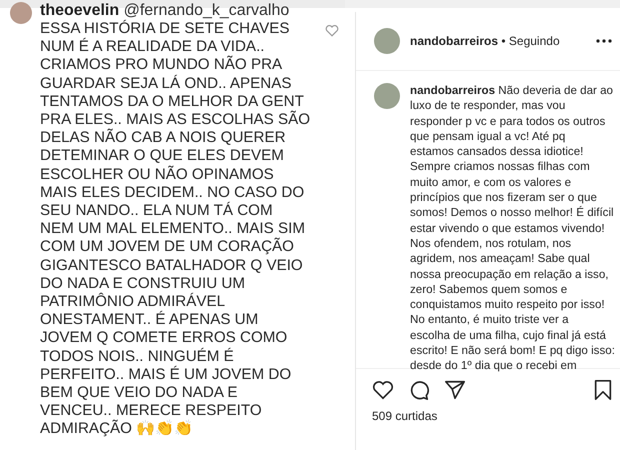 The image size is (620, 450). I want to click on post-author: nandobarreiros • Seguindo, so click(498, 41).